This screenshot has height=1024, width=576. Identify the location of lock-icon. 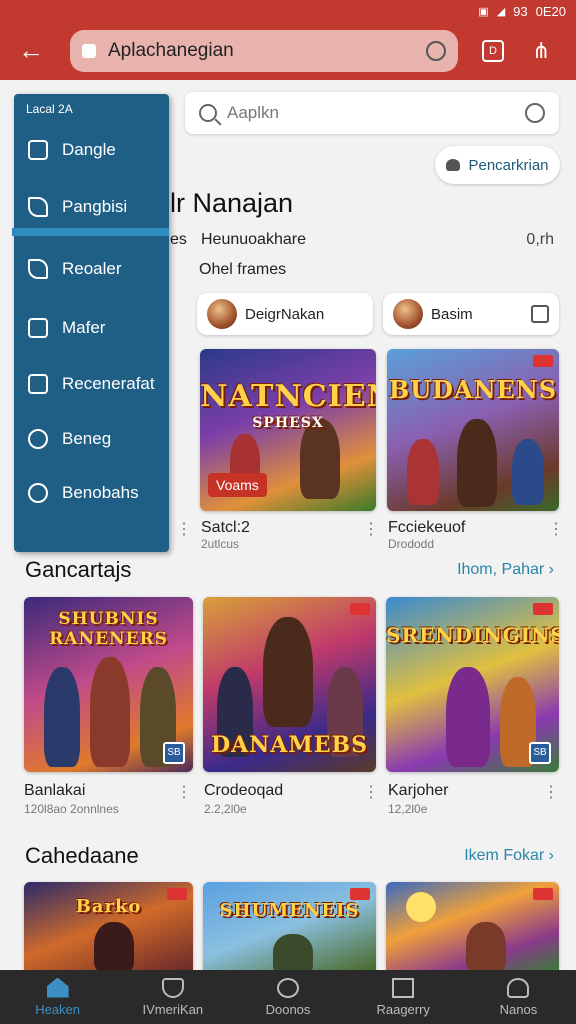
(89, 51).